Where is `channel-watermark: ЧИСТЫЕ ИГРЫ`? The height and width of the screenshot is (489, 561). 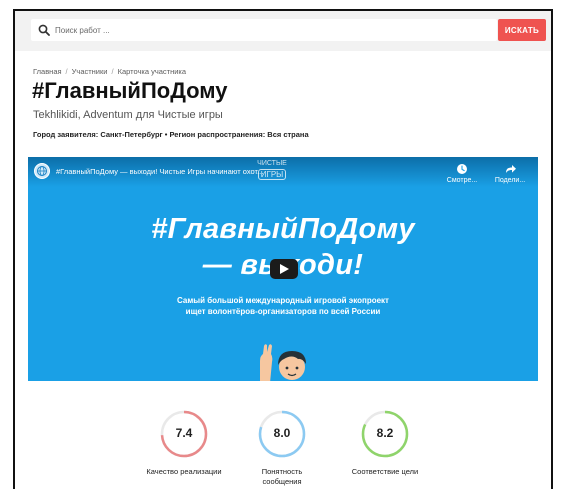 channel-watermark: ЧИСТЫЕ ИГРЫ is located at coordinates (272, 172).